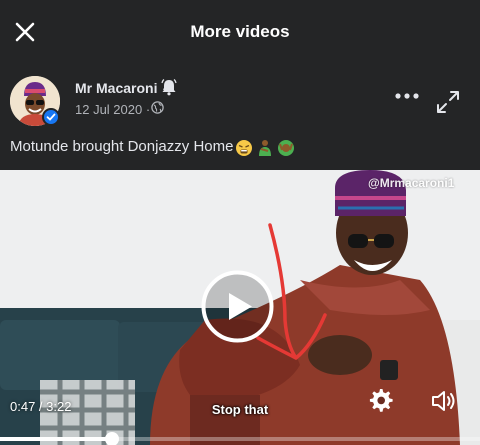 The image size is (480, 445). What do you see at coordinates (286, 148) in the screenshot?
I see `person-raising-hands-emoji-icon` at bounding box center [286, 148].